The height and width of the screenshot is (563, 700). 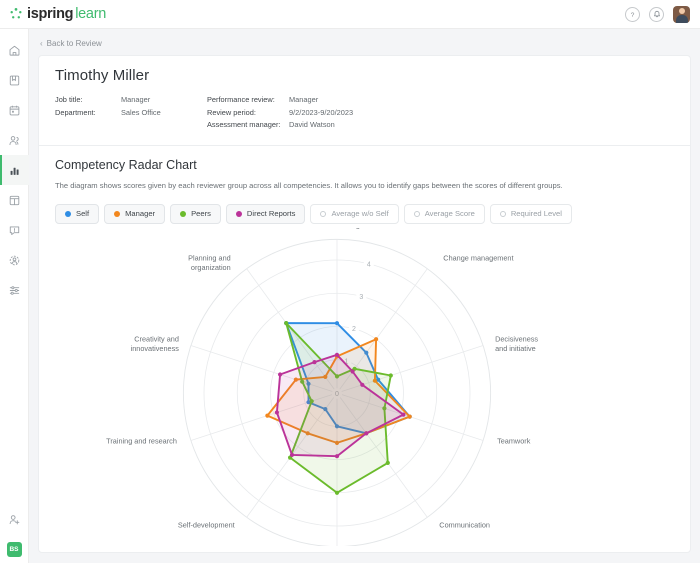 I want to click on svg-text: Change management, so click(x=478, y=257).